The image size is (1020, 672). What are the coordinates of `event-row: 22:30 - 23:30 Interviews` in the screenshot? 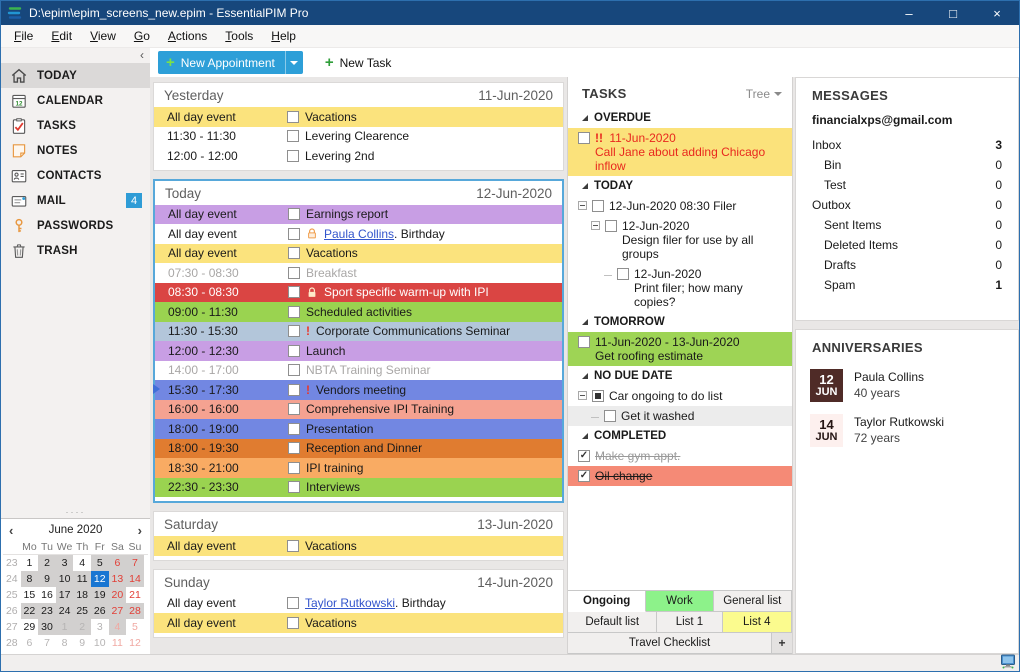 It's located at (358, 487).